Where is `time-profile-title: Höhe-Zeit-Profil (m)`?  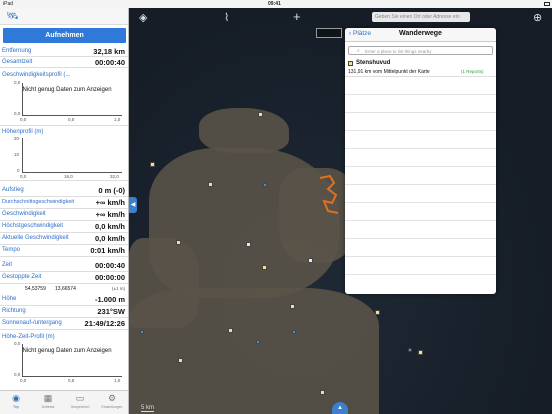 time-profile-title: Höhe-Zeit-Profil (m) is located at coordinates (28, 337).